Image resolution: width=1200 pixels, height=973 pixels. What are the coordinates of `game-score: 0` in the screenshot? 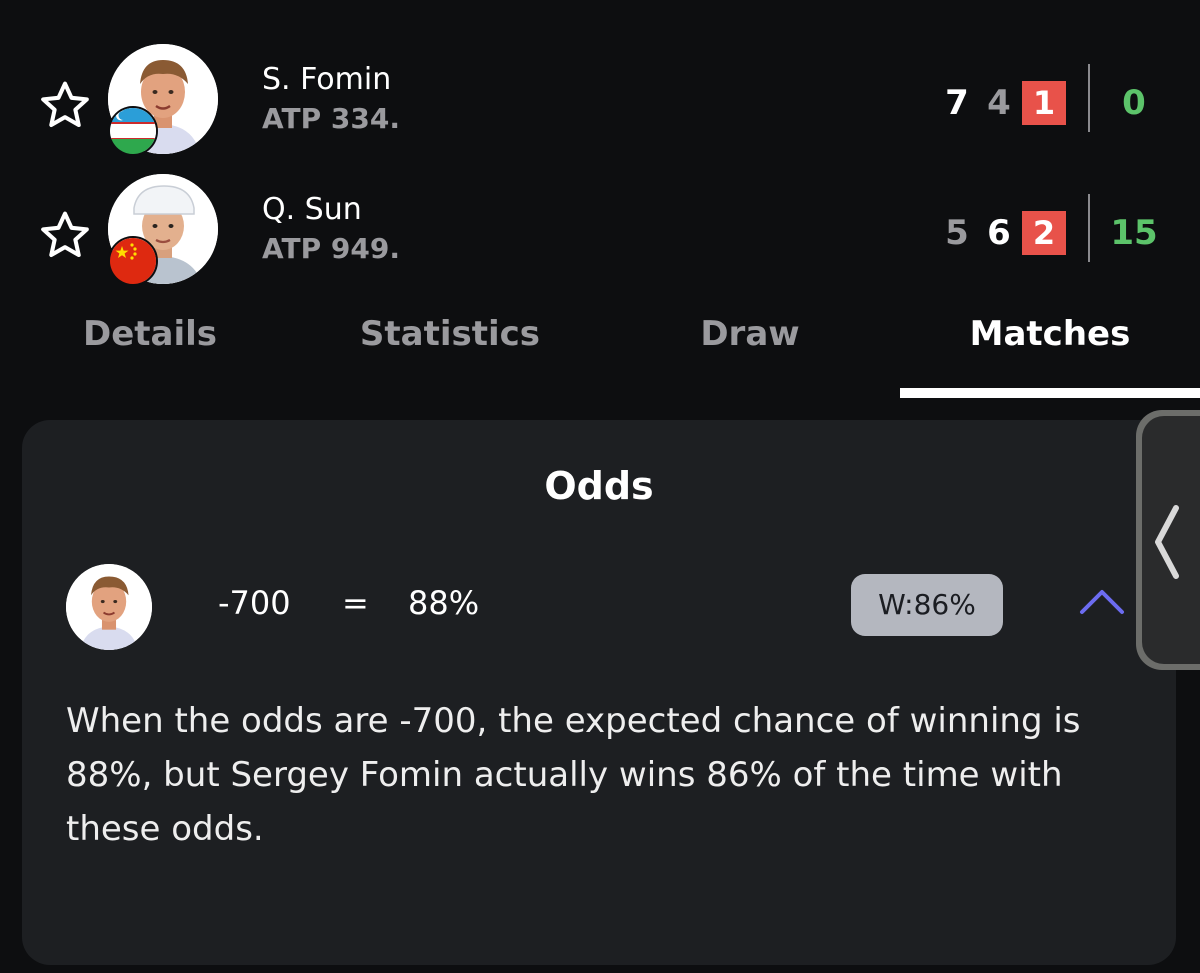 It's located at (1134, 103).